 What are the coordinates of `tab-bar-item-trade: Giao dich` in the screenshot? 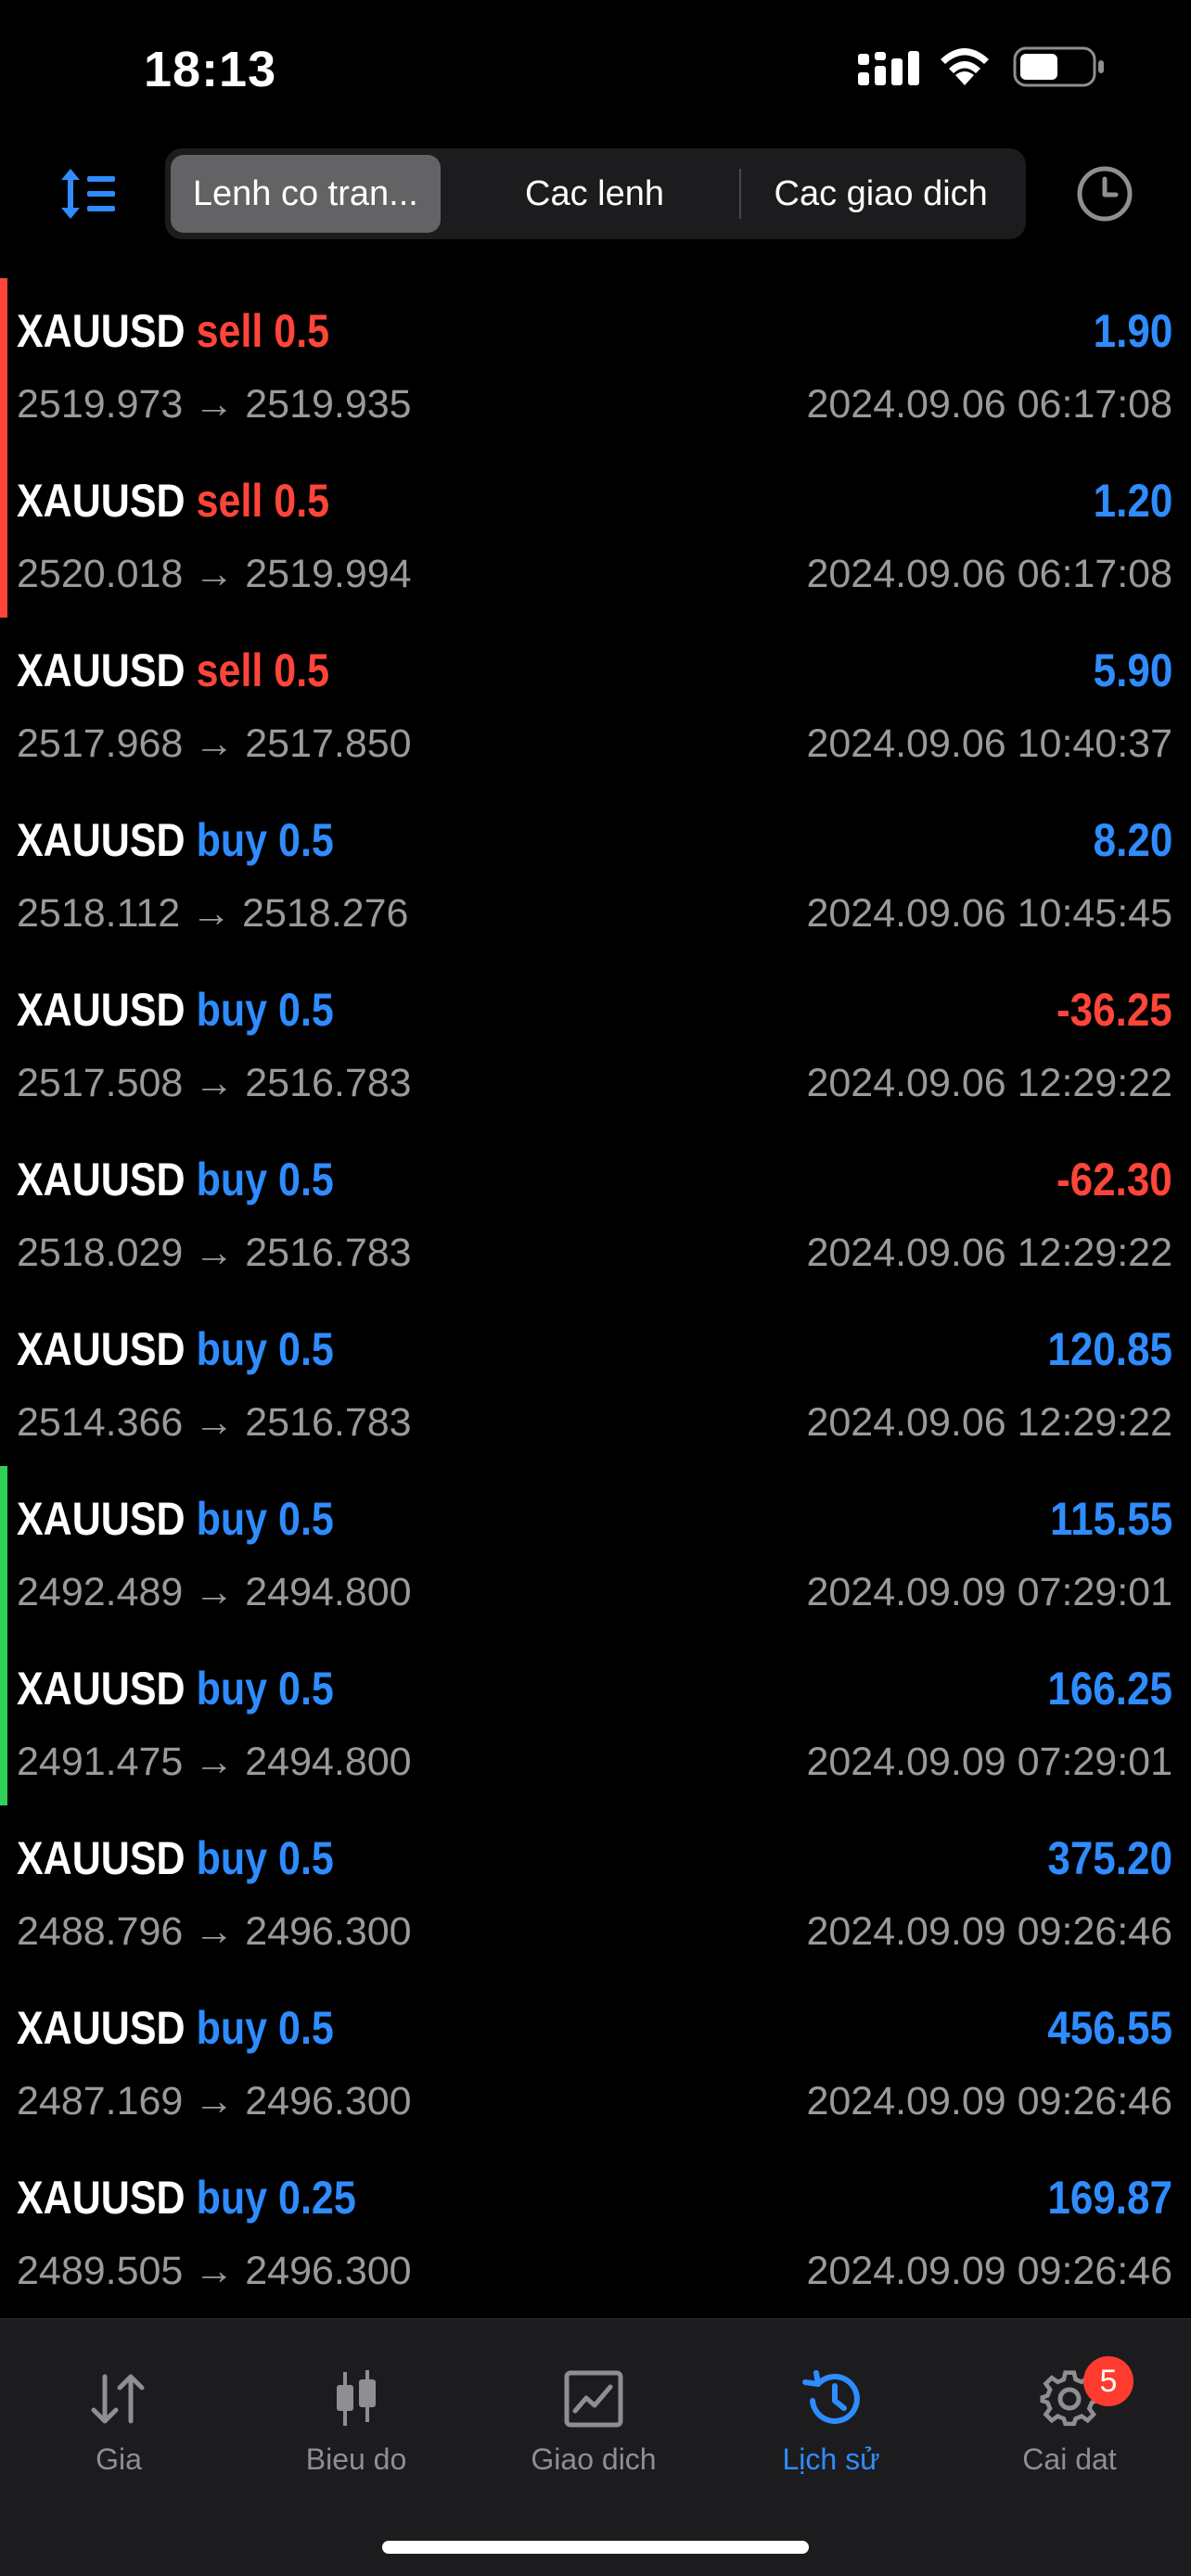 It's located at (594, 2421).